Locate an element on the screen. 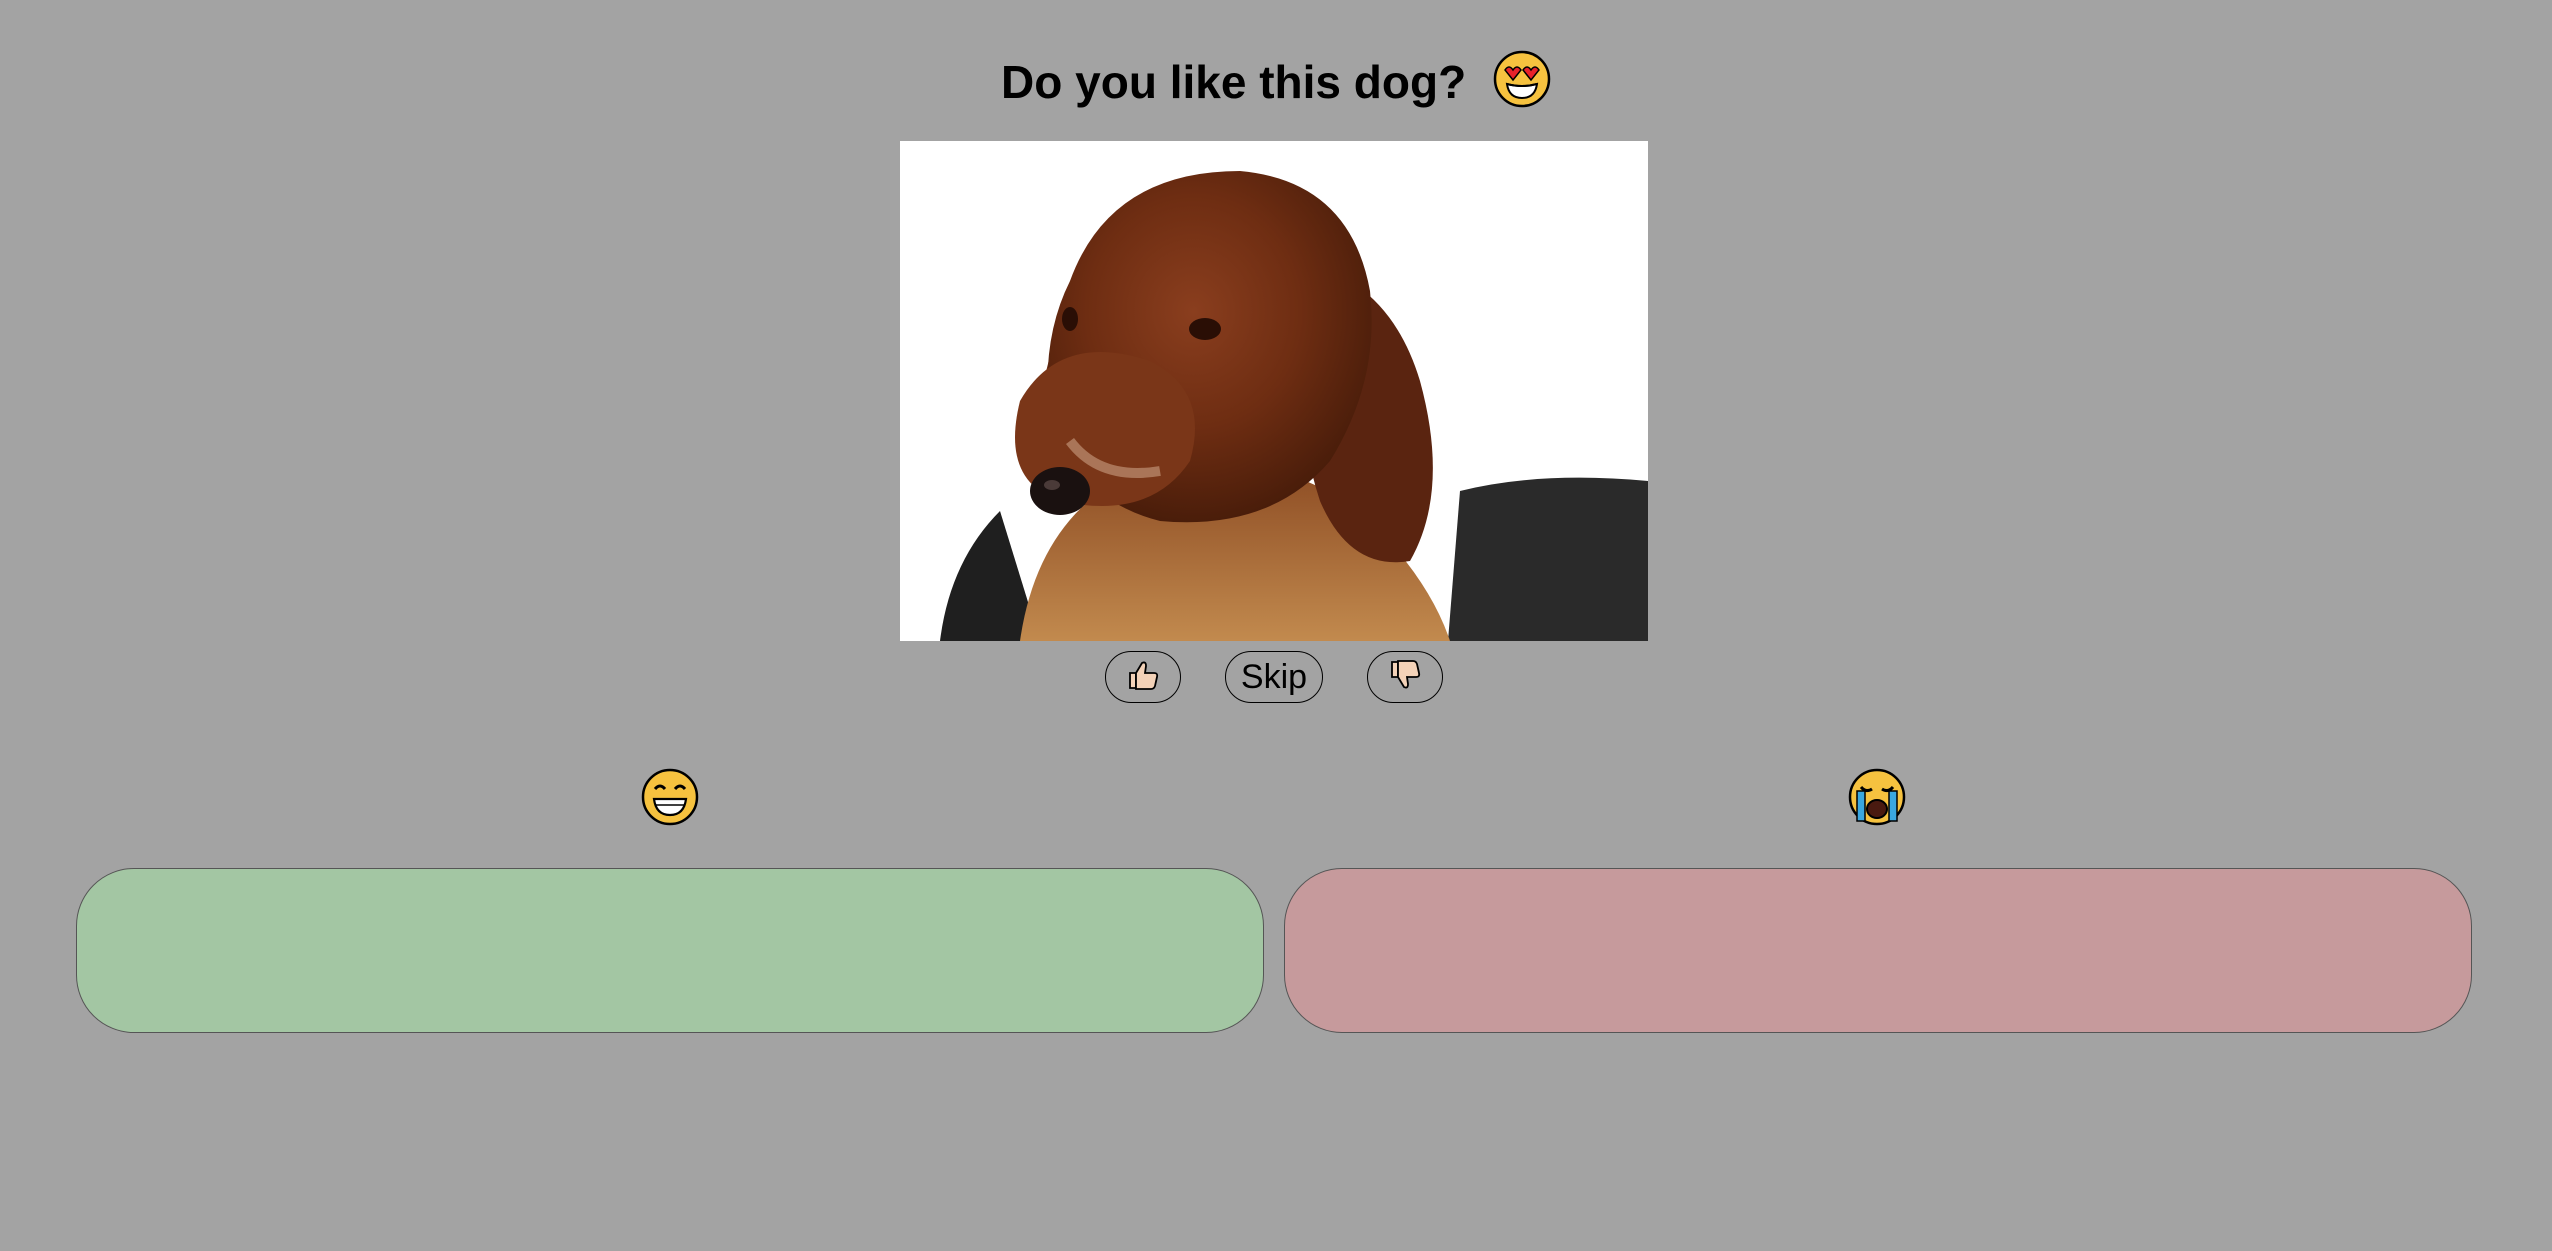  thumbs-down-icon is located at coordinates (1405, 677).